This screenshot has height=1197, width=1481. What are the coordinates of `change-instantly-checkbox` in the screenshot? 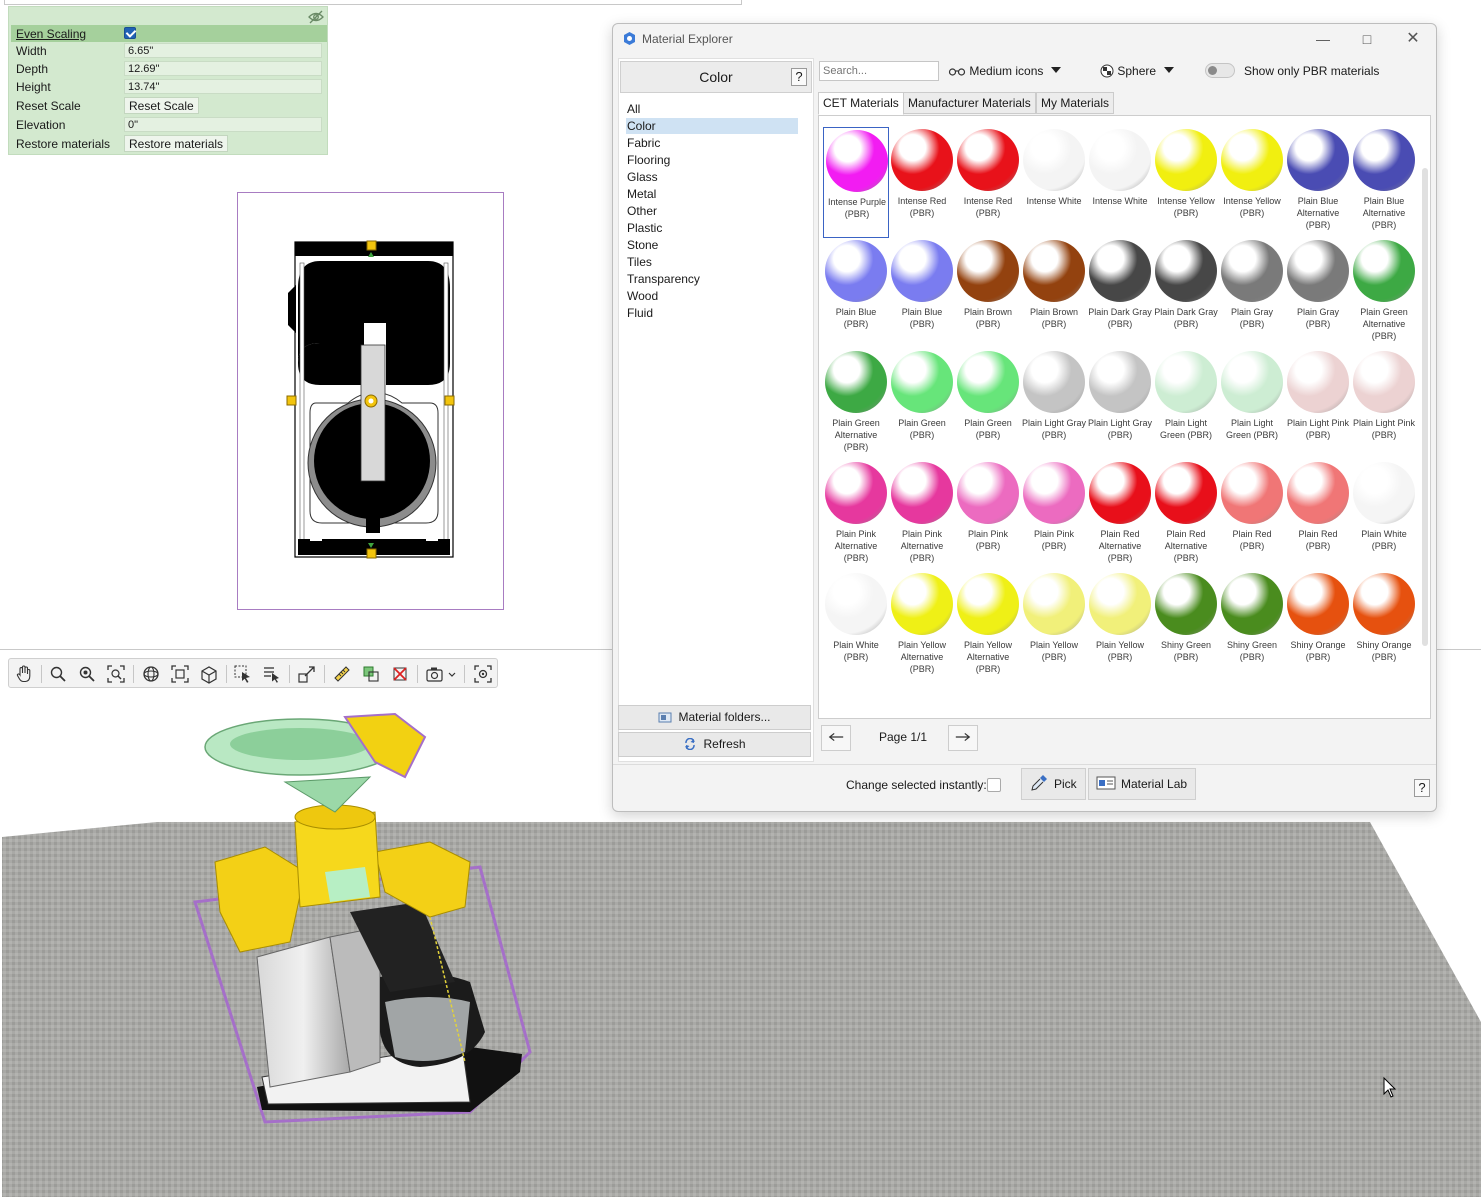 It's located at (994, 785).